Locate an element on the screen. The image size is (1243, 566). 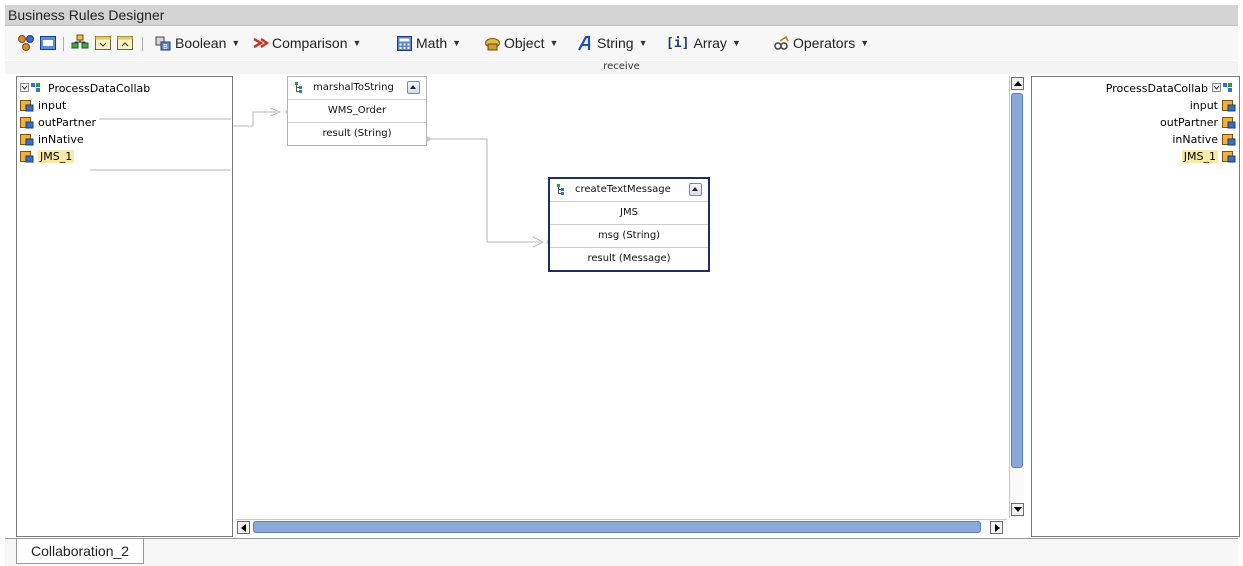
method-param: WMS_Order is located at coordinates (357, 110).